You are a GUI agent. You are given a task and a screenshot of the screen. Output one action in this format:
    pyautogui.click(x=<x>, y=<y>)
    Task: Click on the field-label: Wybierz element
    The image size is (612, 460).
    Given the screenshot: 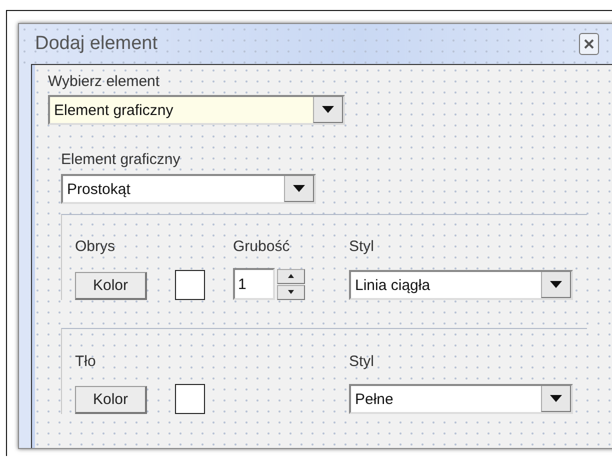 What is the action you would take?
    pyautogui.click(x=104, y=81)
    